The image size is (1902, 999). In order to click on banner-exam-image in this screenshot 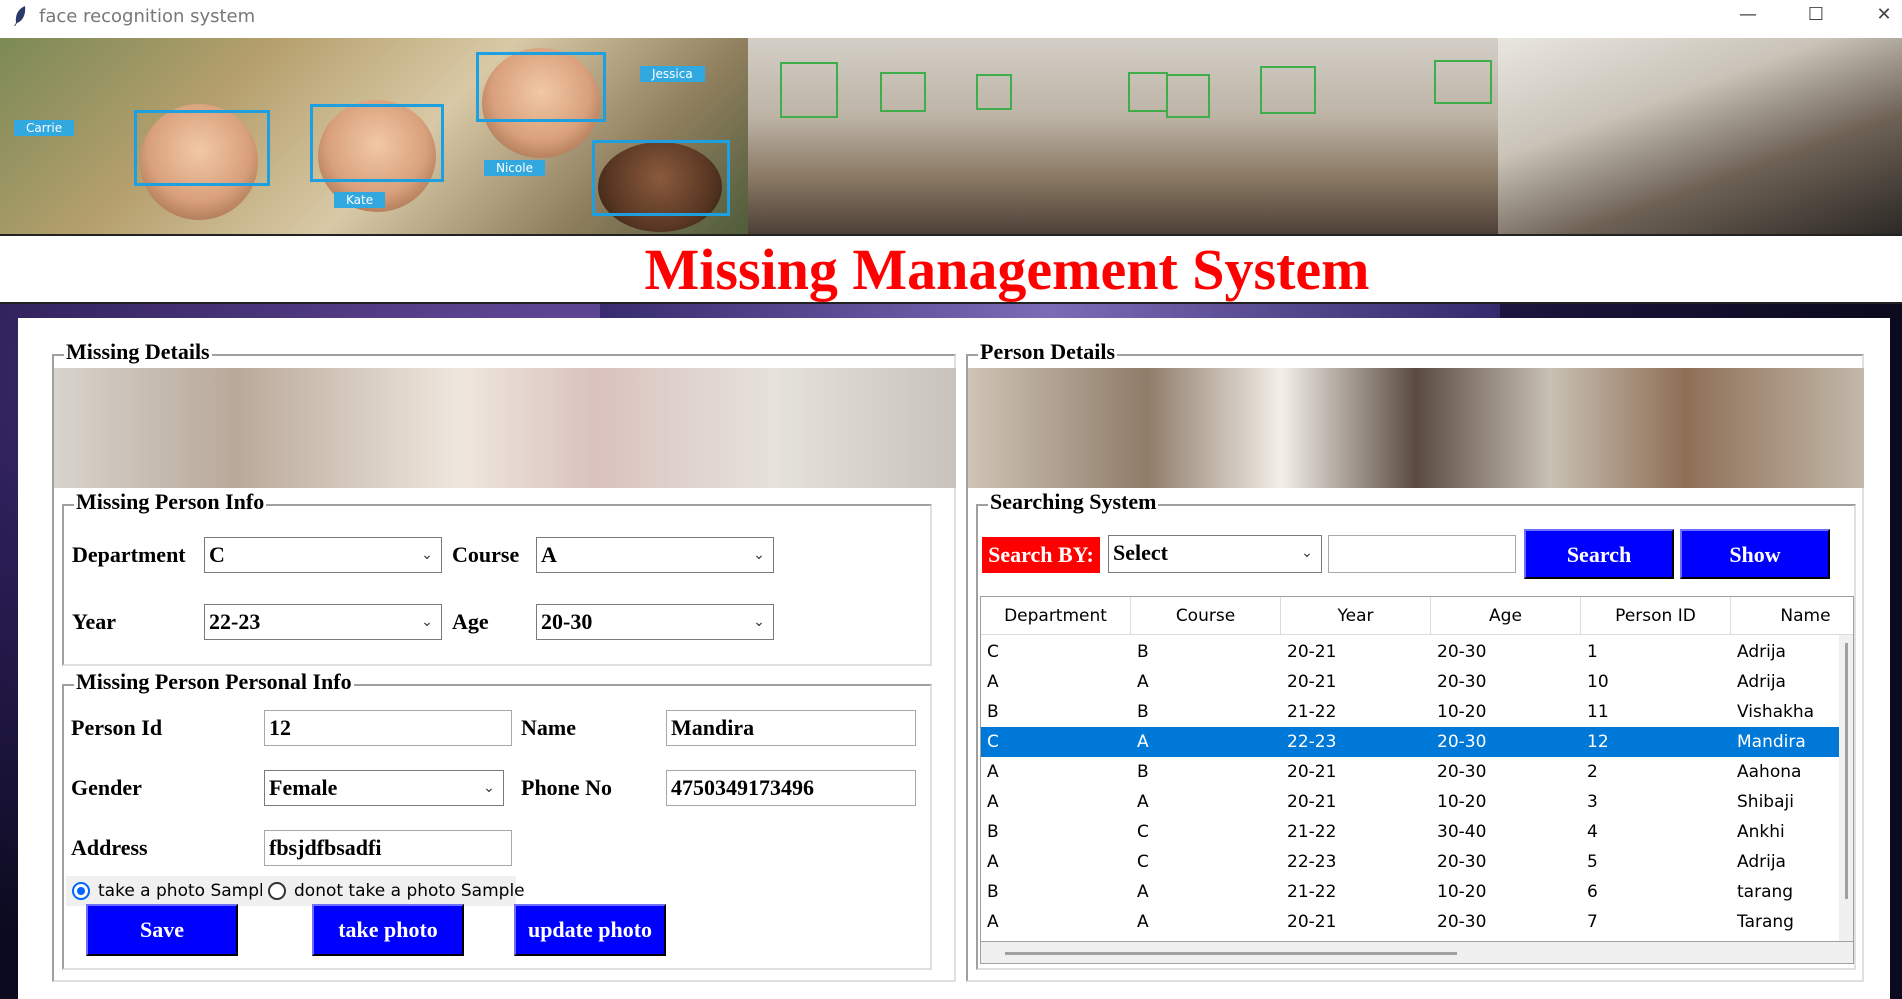, I will do `click(1700, 136)`.